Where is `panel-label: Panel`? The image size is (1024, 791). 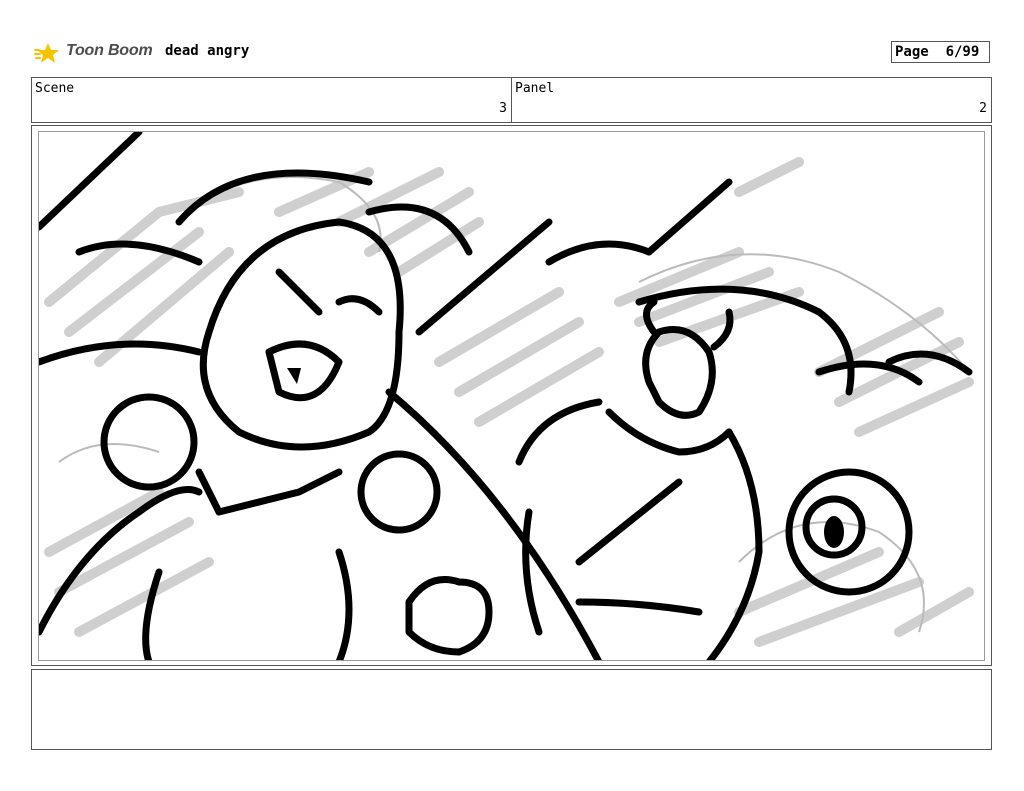
panel-label: Panel is located at coordinates (535, 88).